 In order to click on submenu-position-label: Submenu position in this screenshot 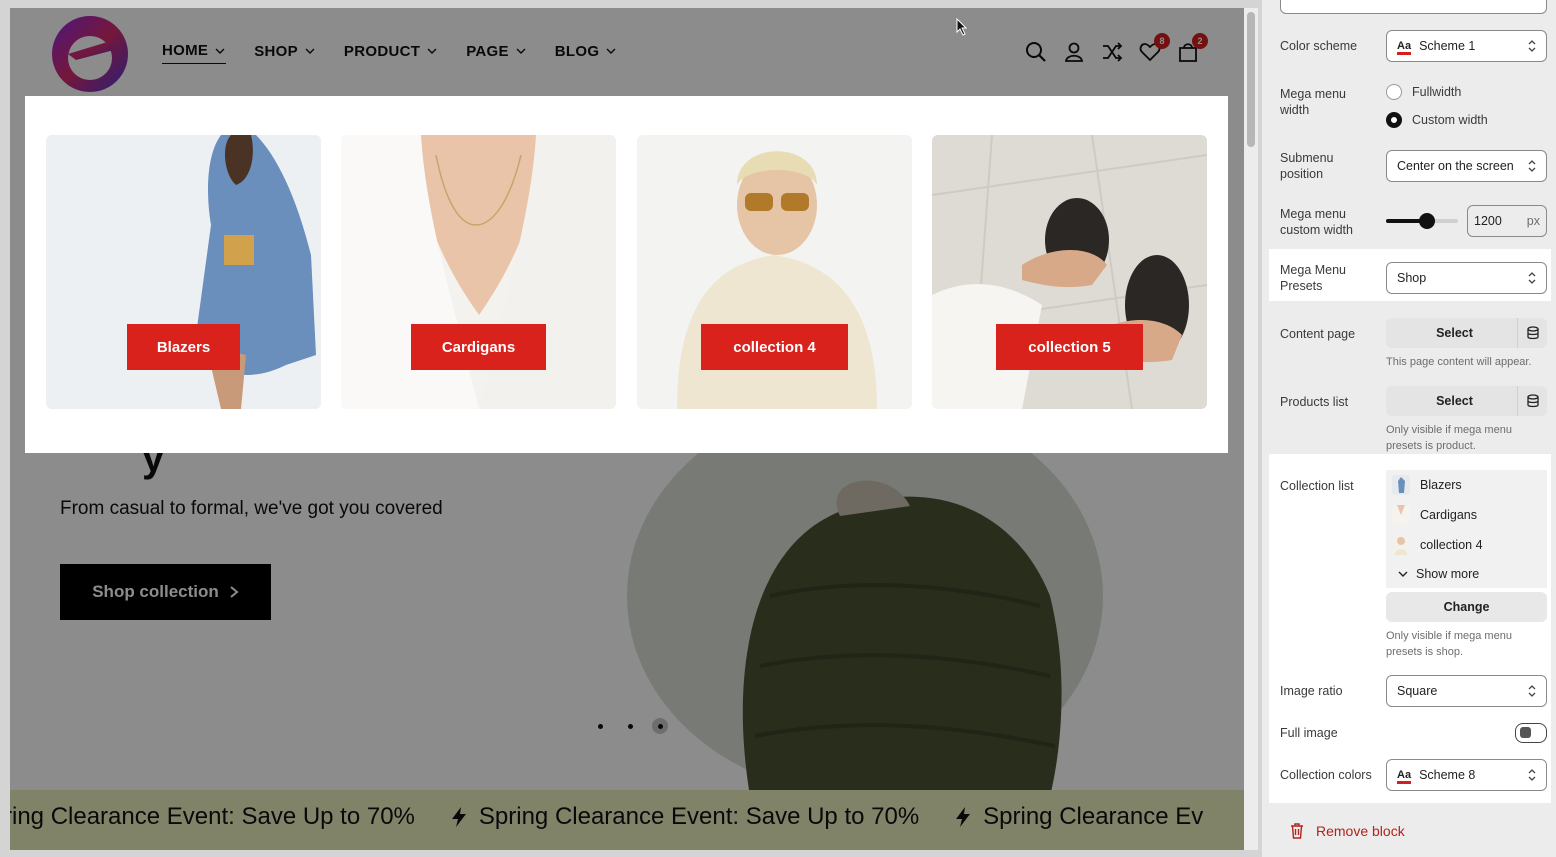, I will do `click(1307, 166)`.